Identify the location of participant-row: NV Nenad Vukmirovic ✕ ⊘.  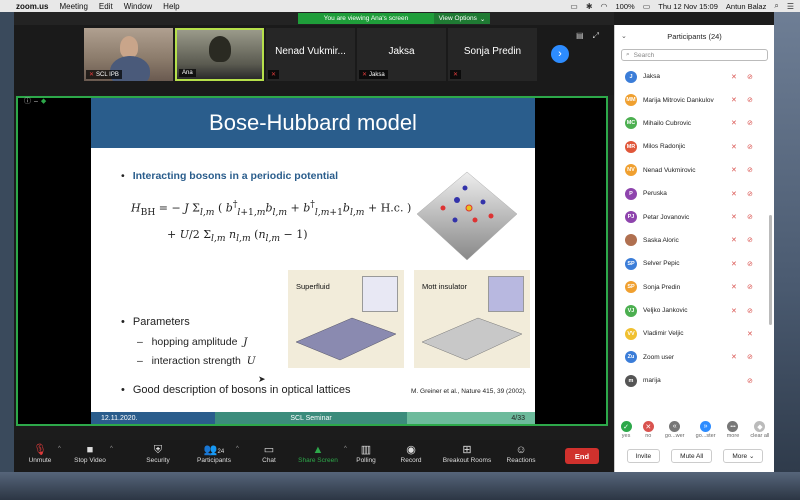
(694, 170).